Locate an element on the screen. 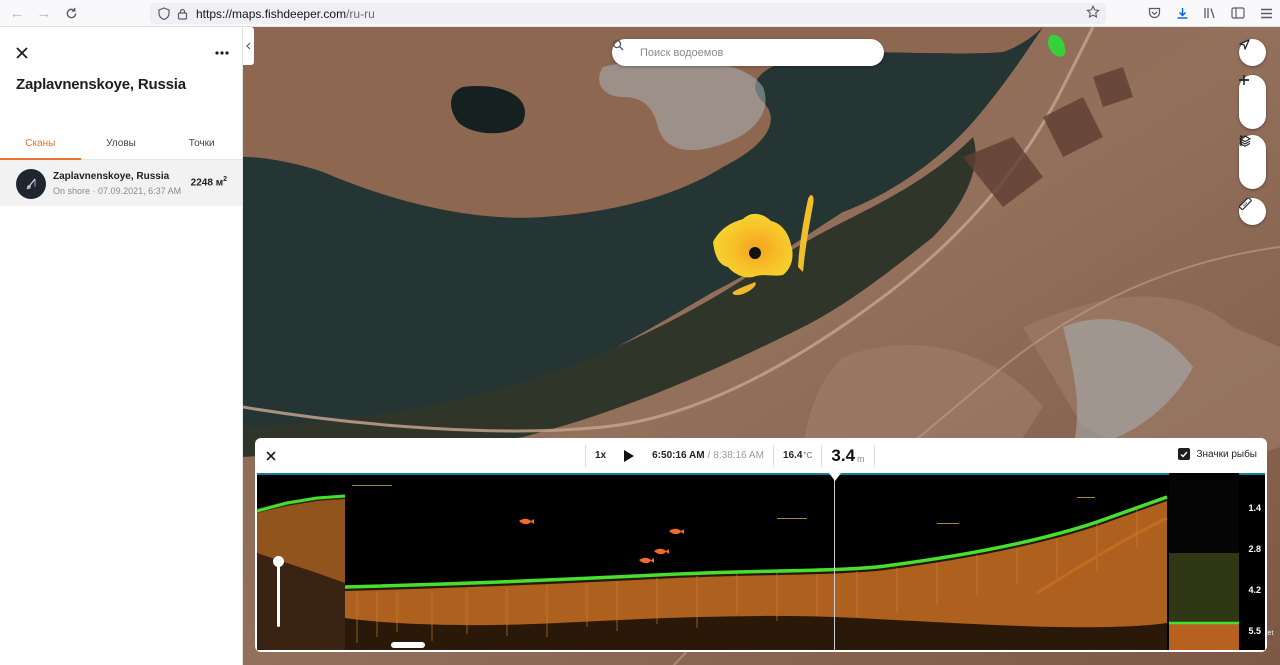  layers-button is located at coordinates (1252, 148).